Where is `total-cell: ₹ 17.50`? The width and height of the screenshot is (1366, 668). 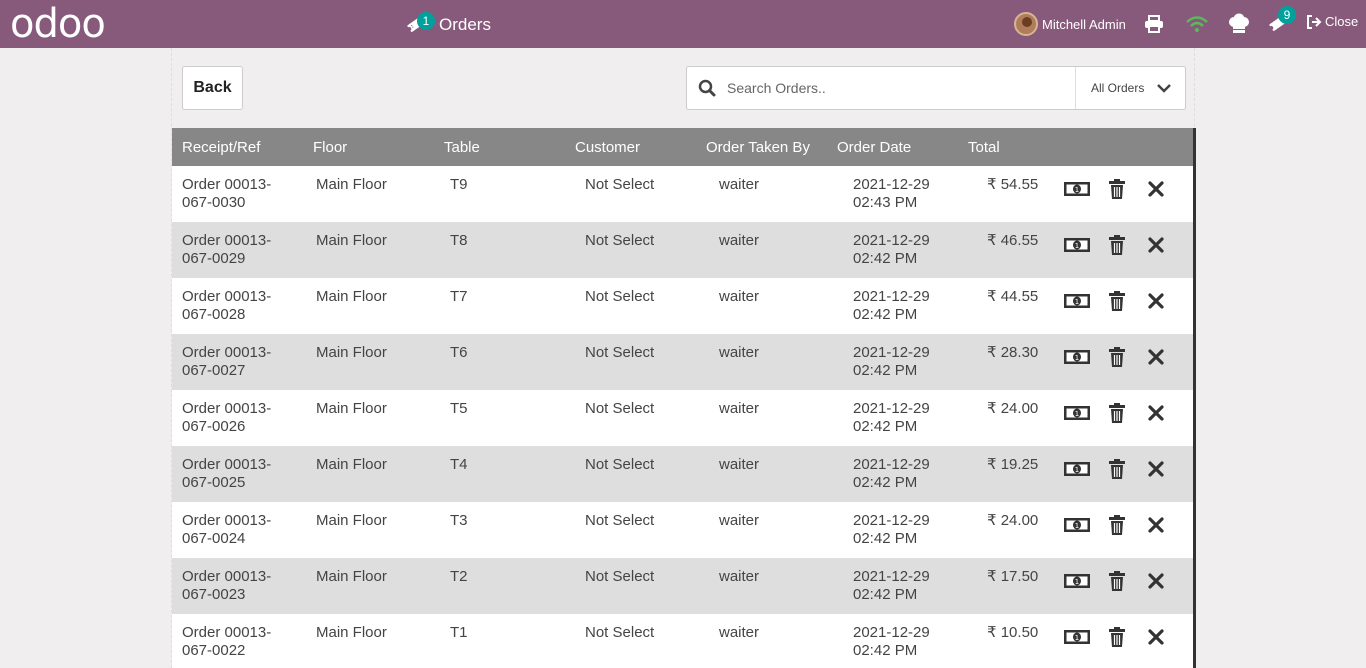 total-cell: ₹ 17.50 is located at coordinates (1013, 576).